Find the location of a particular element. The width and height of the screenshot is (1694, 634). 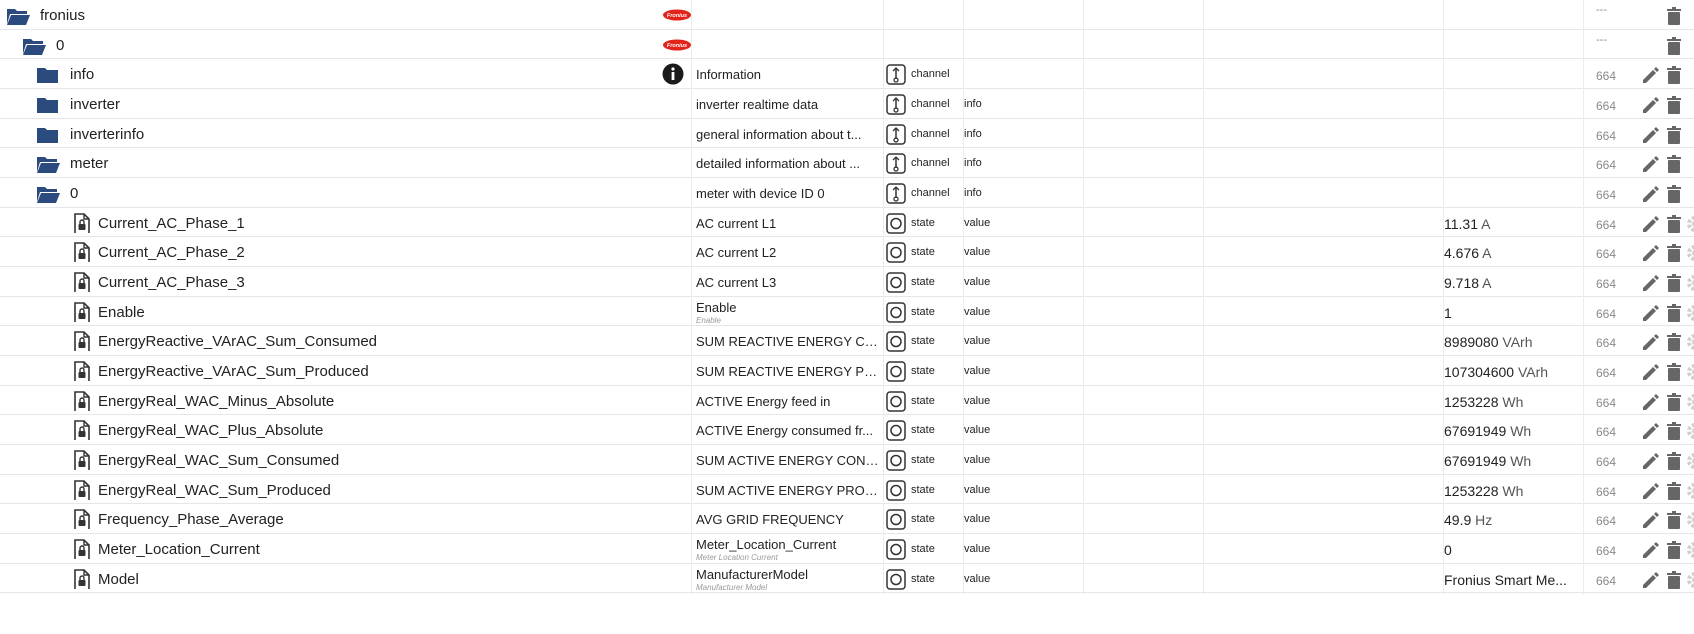

value-cell: 49.9 Hz is located at coordinates (1513, 520).